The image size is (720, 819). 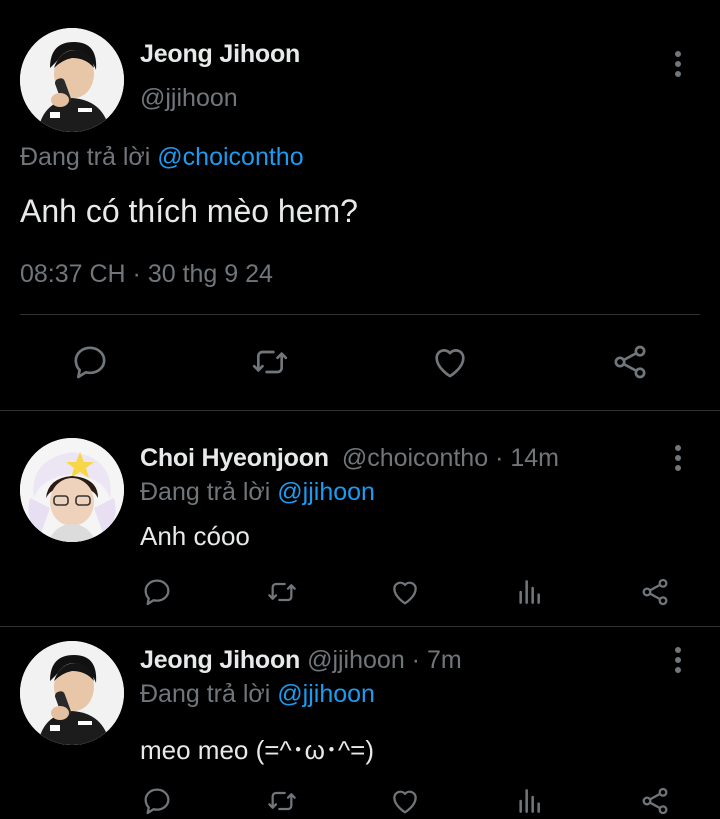 What do you see at coordinates (234, 458) in the screenshot?
I see `reply-author-name: Choi Hyeonjoon` at bounding box center [234, 458].